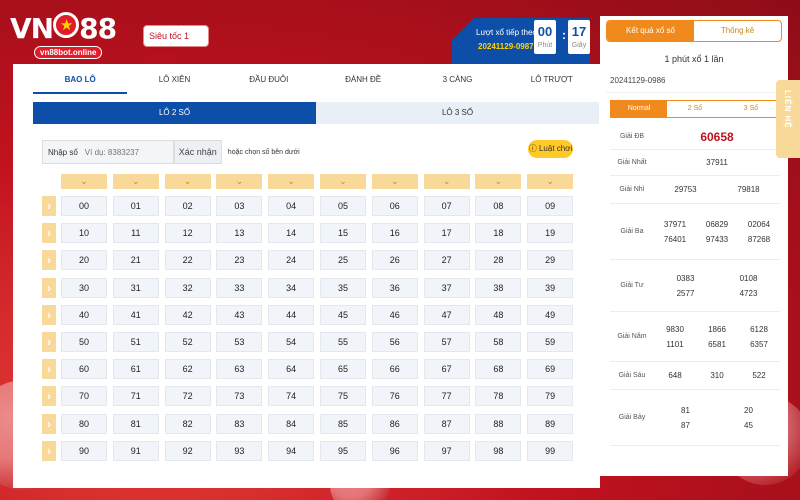  I want to click on number-cell: 91, so click(135, 450).